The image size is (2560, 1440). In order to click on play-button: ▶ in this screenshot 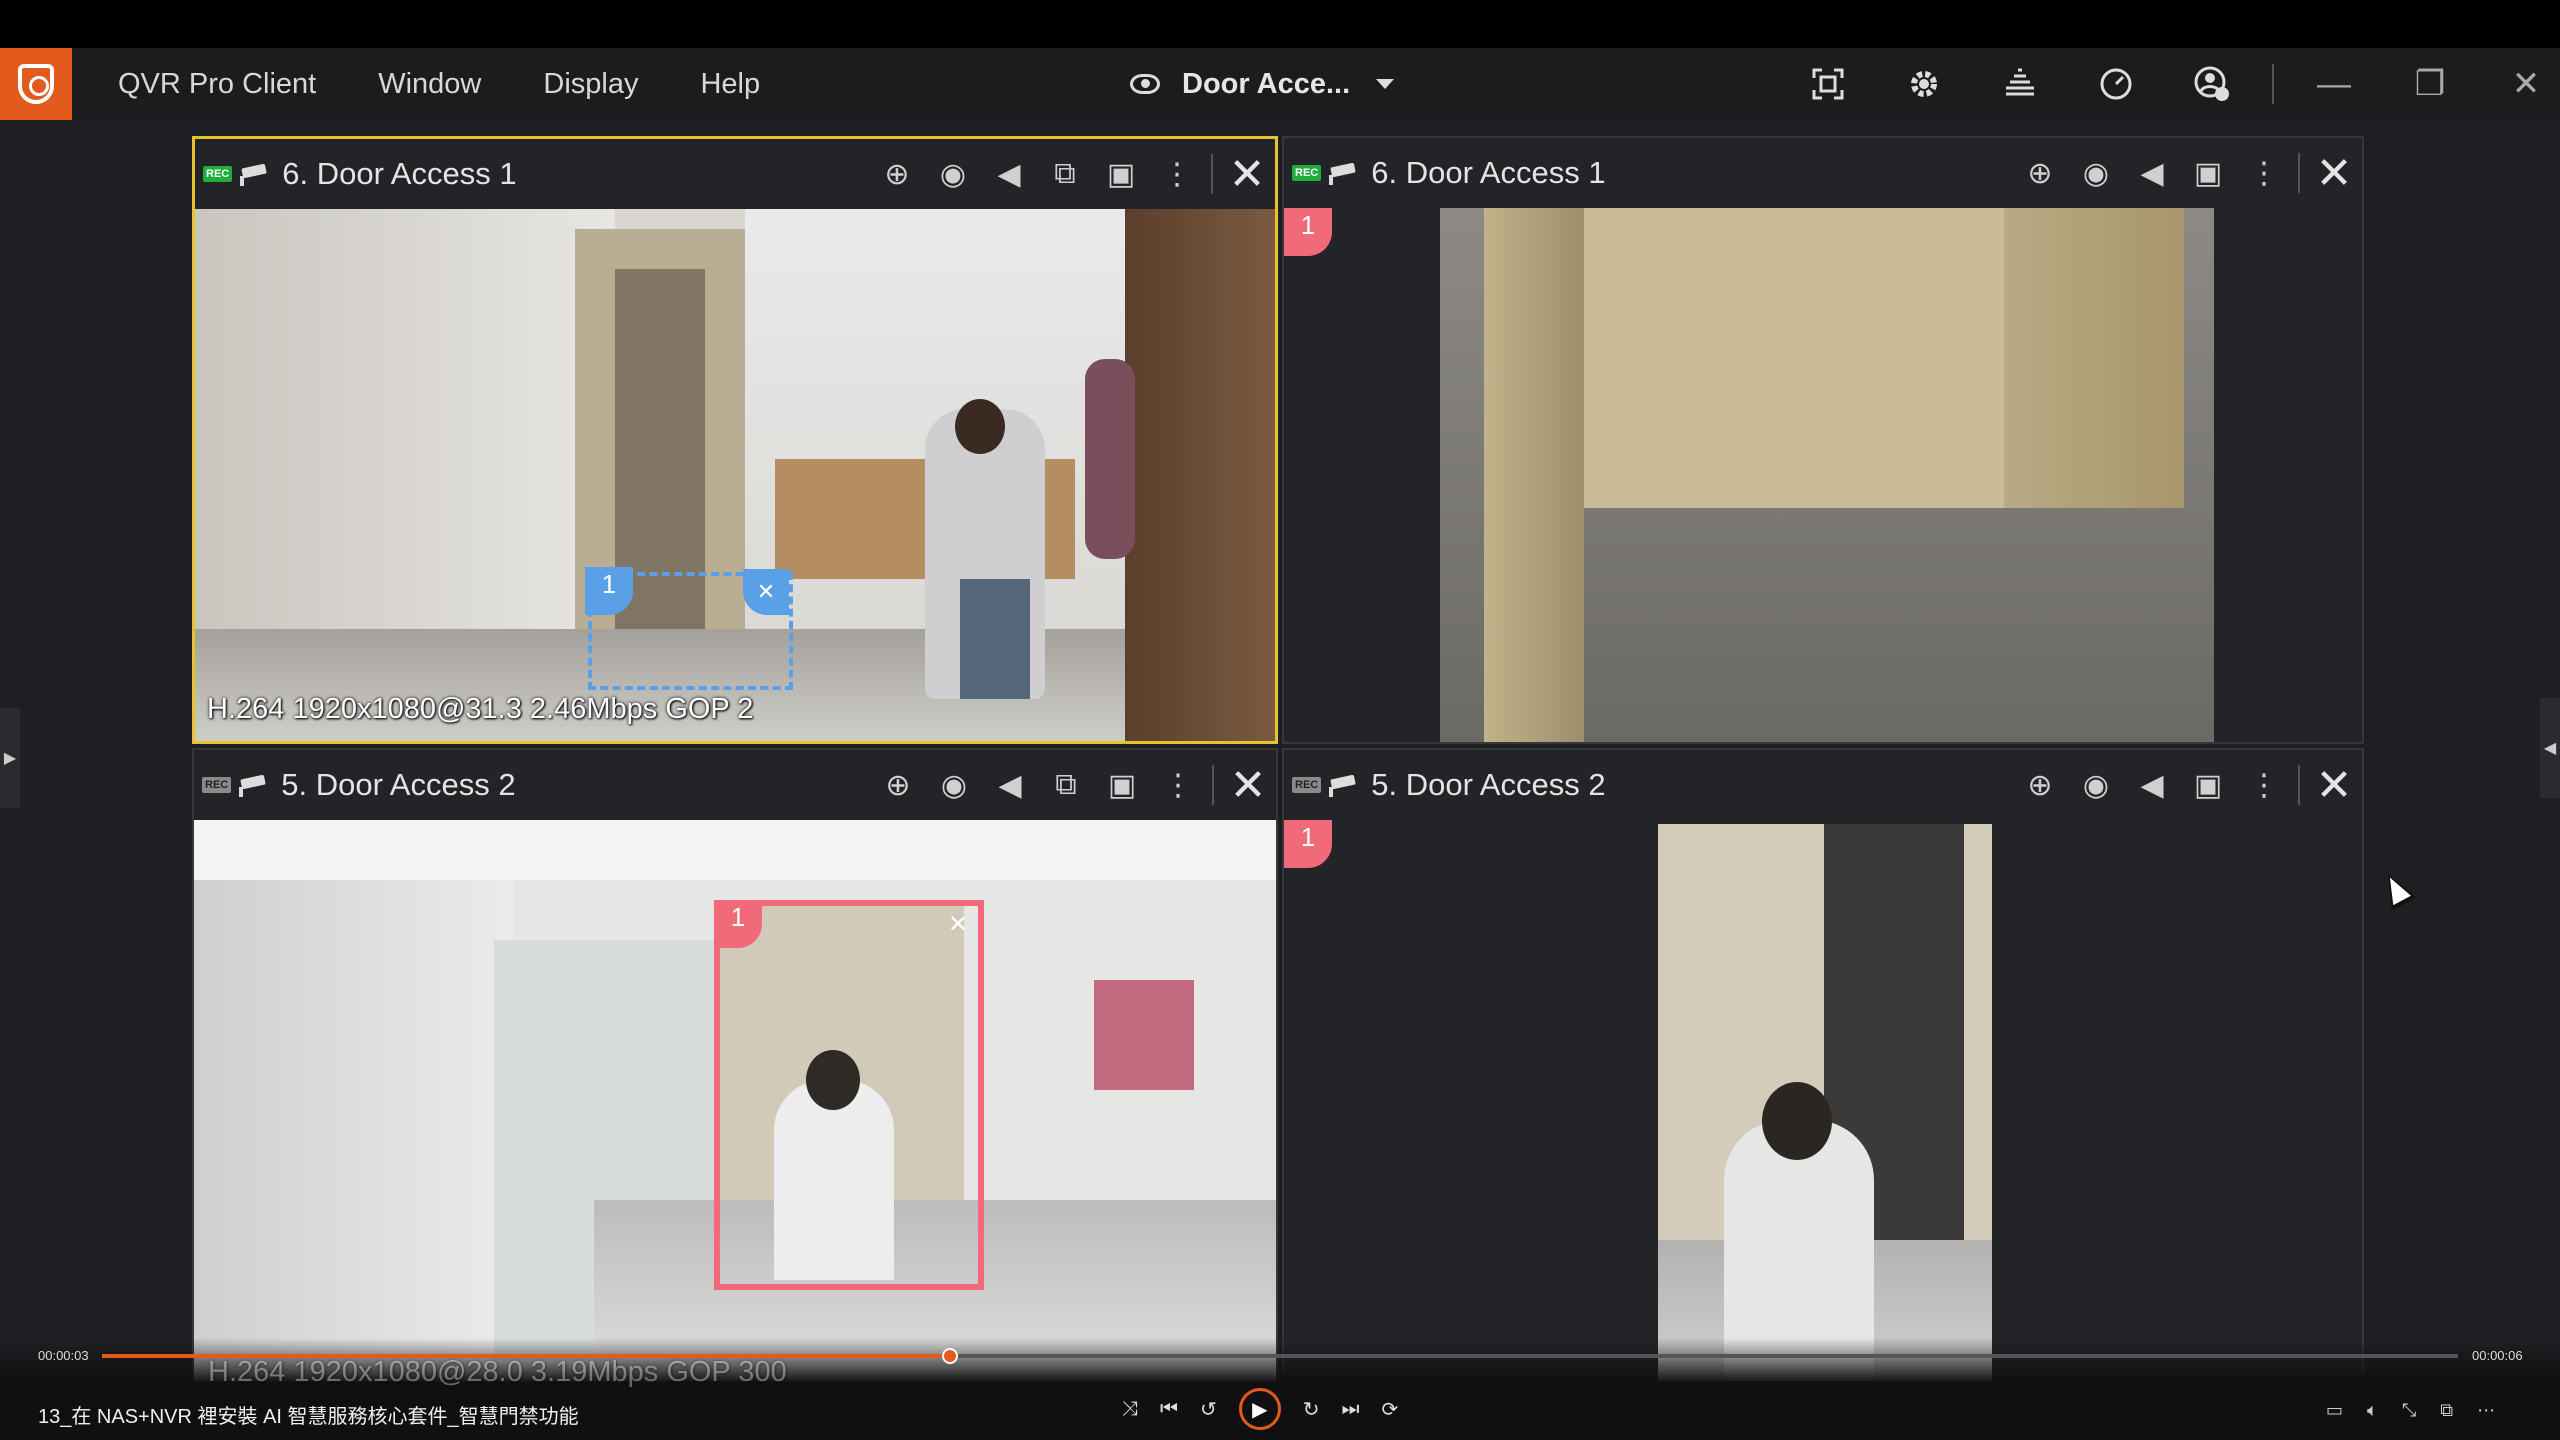, I will do `click(1259, 1409)`.